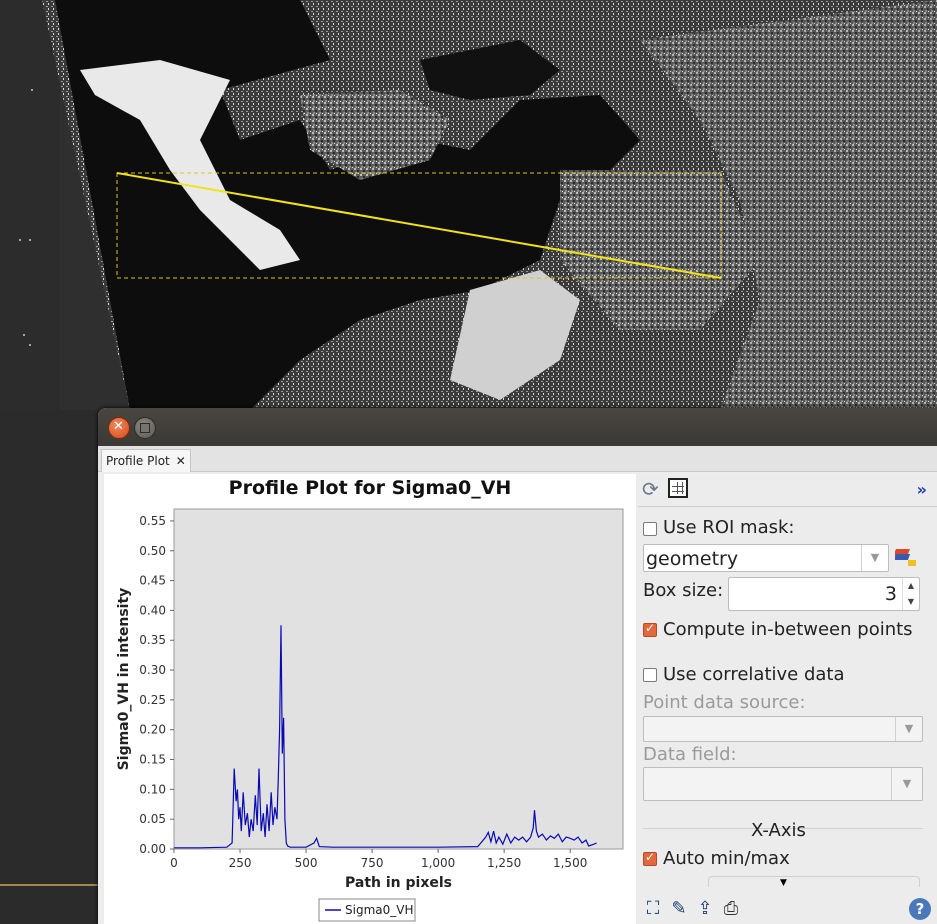  Describe the element at coordinates (910, 594) in the screenshot. I see `spinner-arrows-icon: ▲ ▼` at that location.